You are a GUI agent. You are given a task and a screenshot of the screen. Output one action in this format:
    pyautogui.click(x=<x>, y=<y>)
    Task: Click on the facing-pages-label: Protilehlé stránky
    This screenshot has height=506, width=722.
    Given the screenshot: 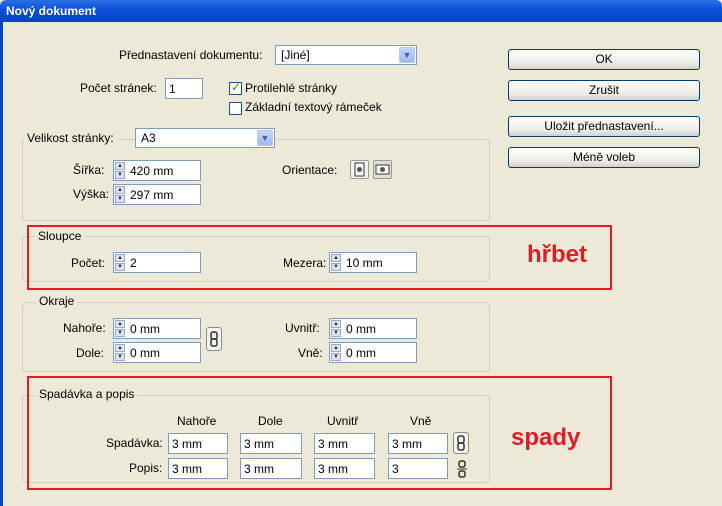 What is the action you would take?
    pyautogui.click(x=291, y=88)
    